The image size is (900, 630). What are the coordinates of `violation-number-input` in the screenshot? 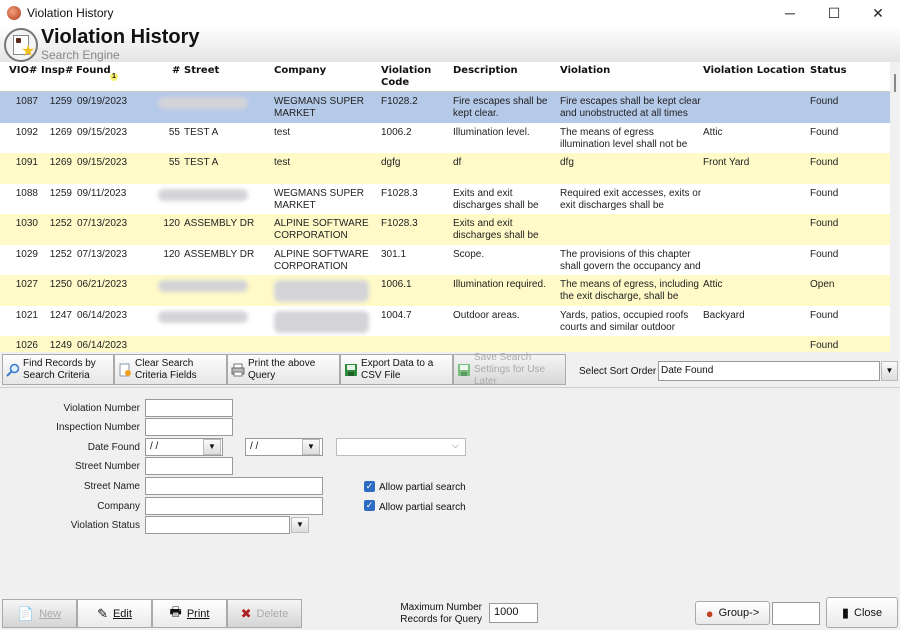 It's located at (189, 408).